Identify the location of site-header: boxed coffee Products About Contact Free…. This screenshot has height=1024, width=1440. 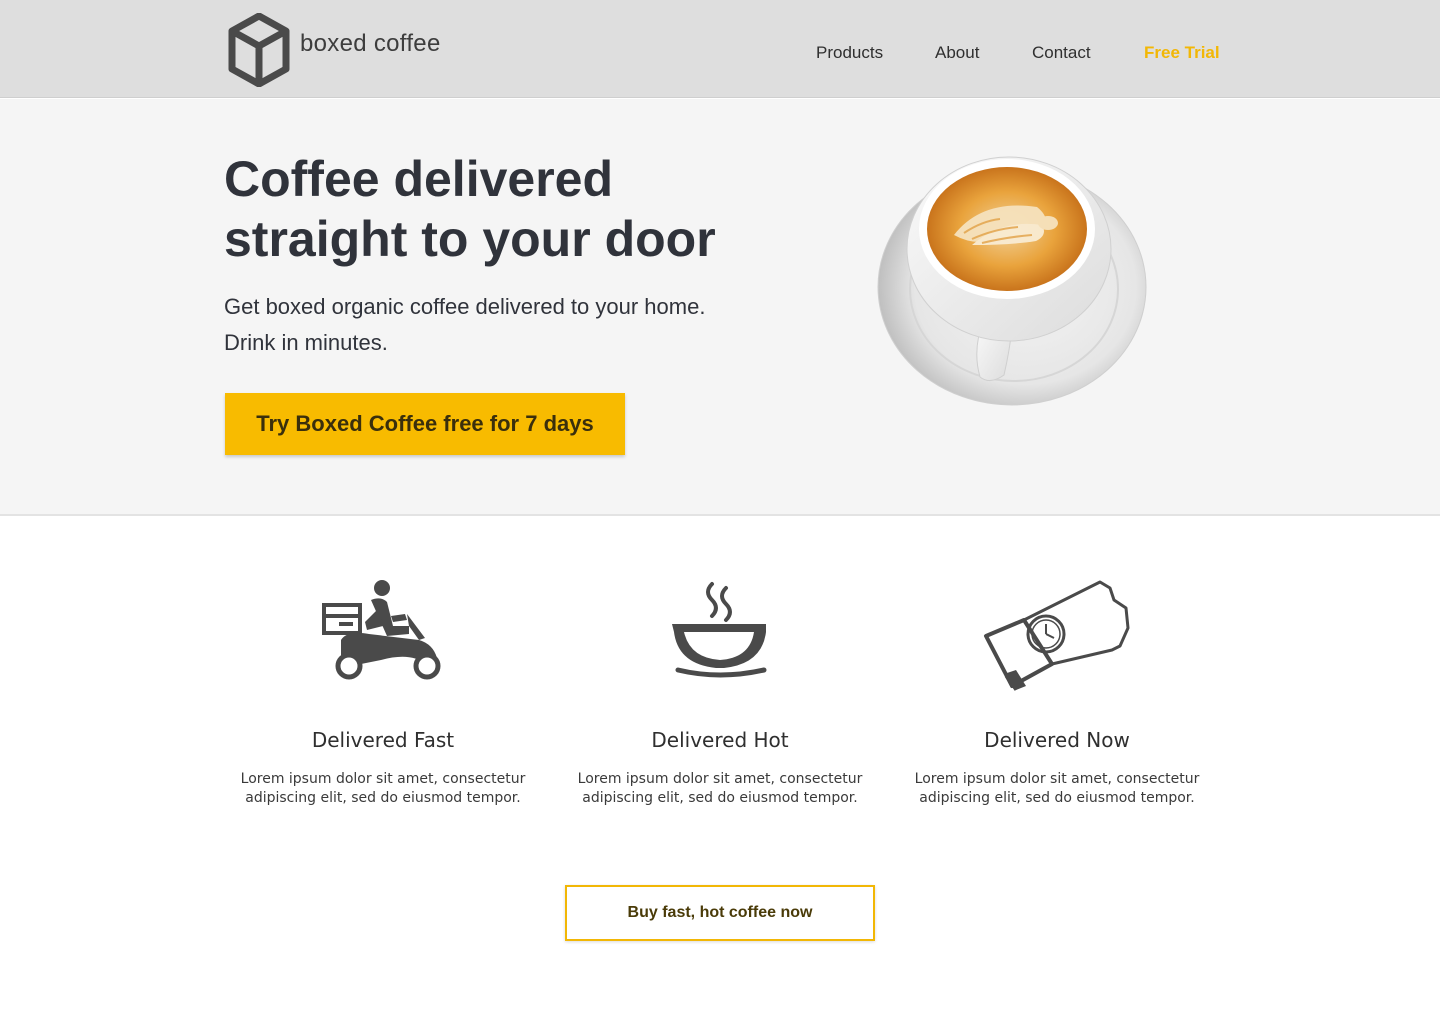
(720, 49).